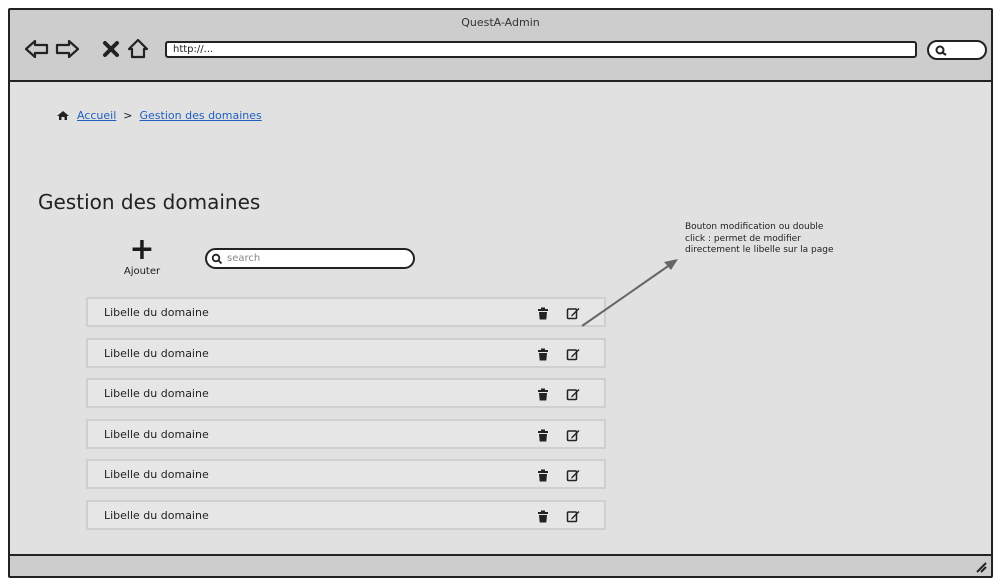 The height and width of the screenshot is (586, 1003). I want to click on close-x-icon, so click(113, 49).